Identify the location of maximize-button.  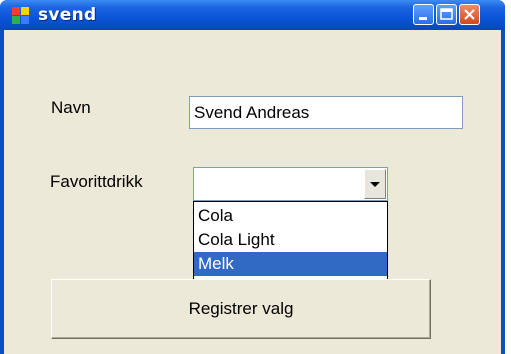
(446, 14).